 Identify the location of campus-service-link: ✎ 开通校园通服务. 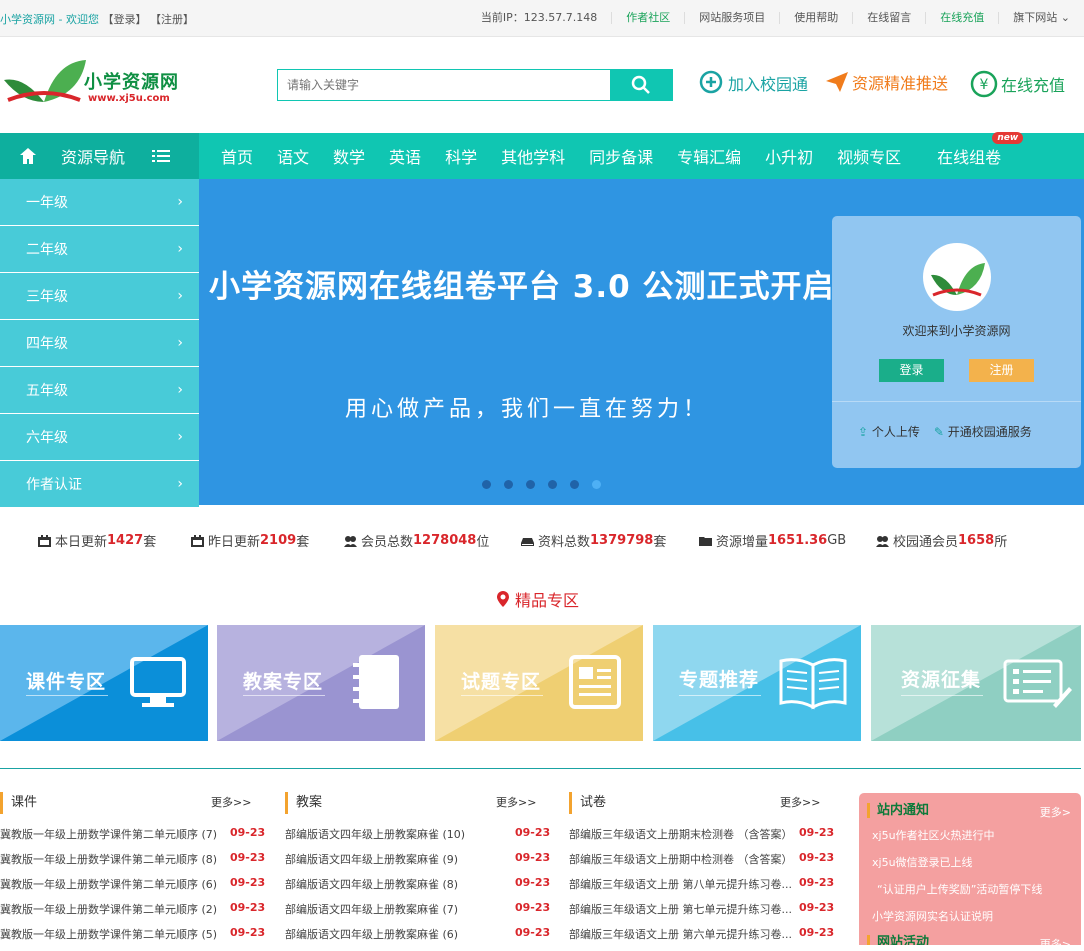
(983, 431).